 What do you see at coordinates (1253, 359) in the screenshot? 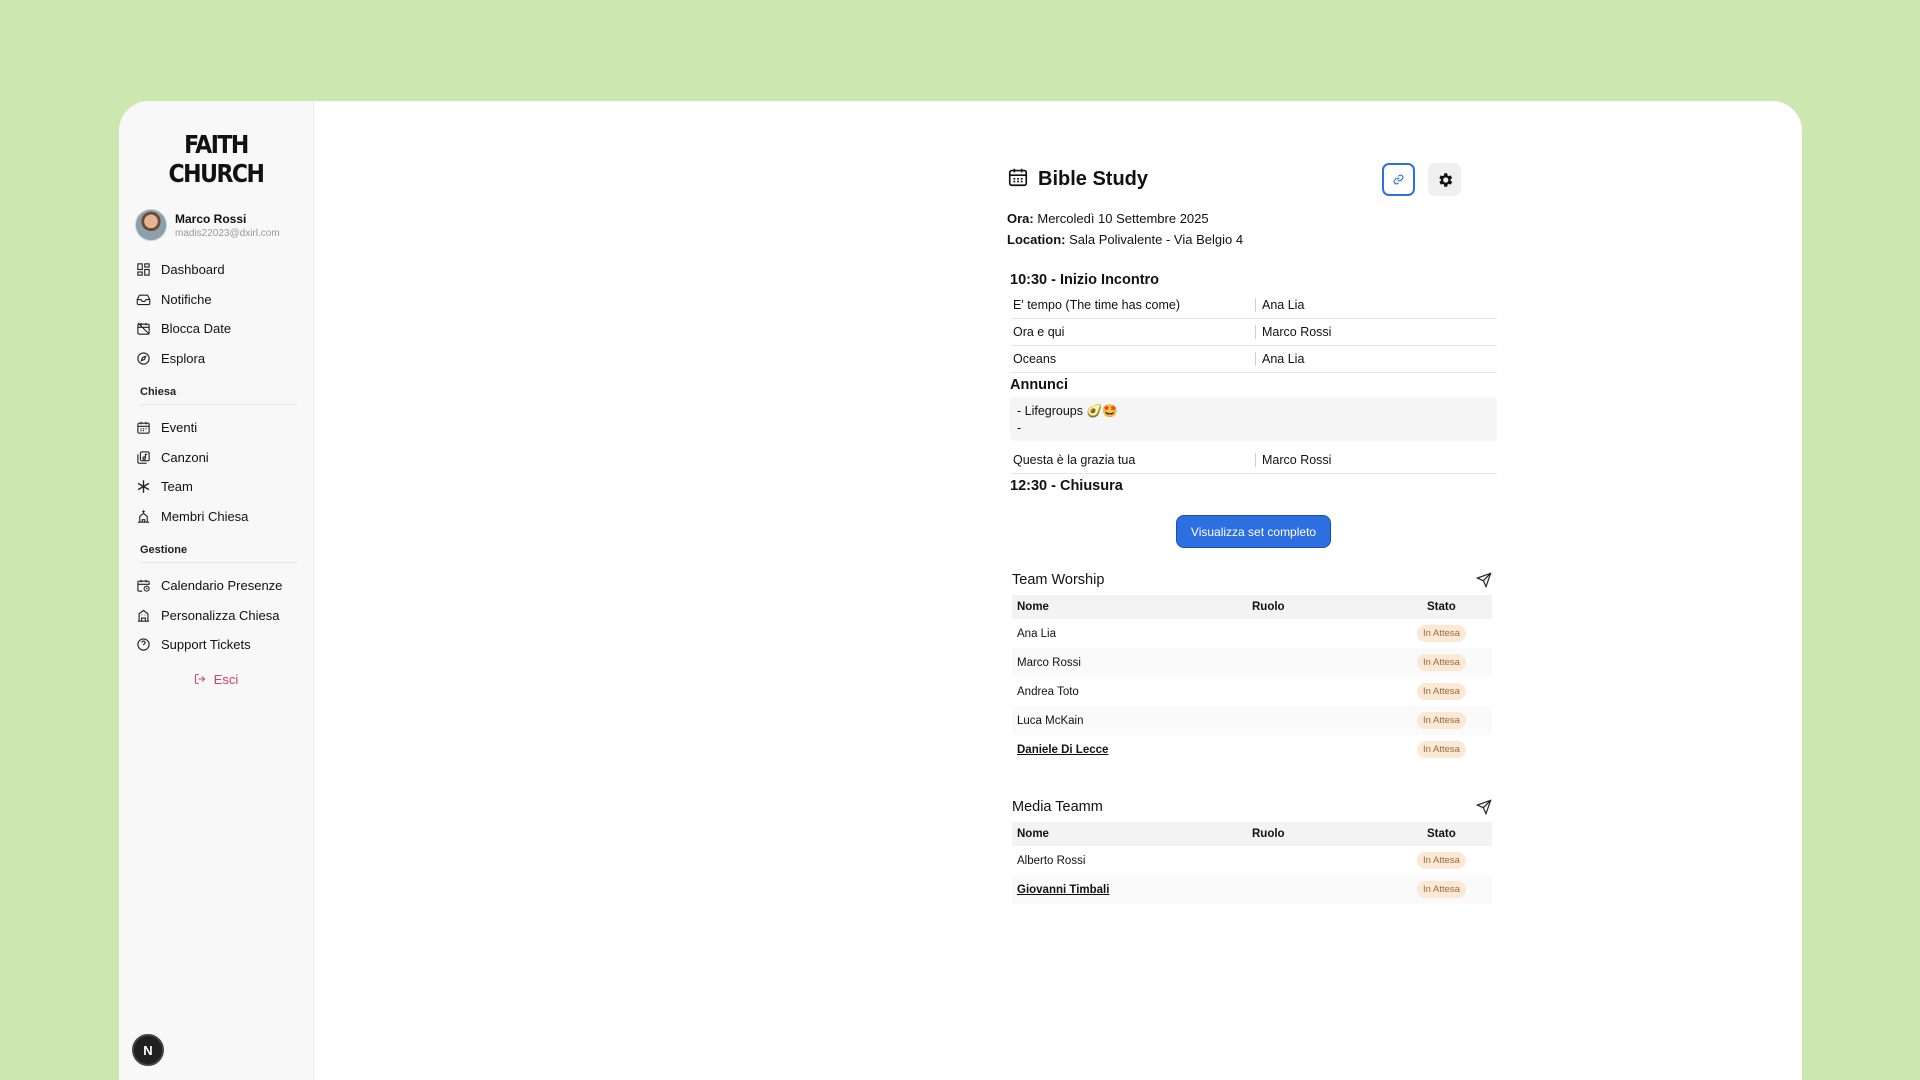
I see `schedule-song-row: Oceans Ana Lia` at bounding box center [1253, 359].